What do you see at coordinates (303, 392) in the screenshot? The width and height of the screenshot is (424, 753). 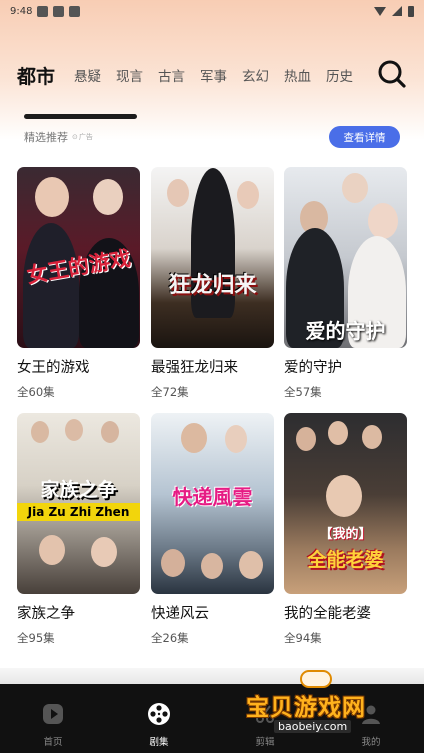 I see `episode-count: 全57集` at bounding box center [303, 392].